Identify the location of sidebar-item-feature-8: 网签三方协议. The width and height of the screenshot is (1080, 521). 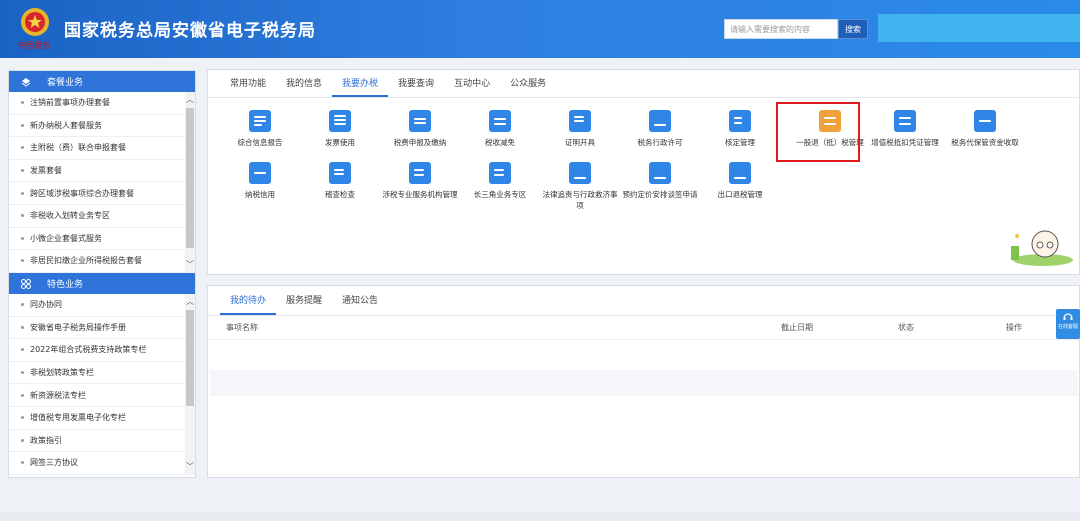
(98, 463).